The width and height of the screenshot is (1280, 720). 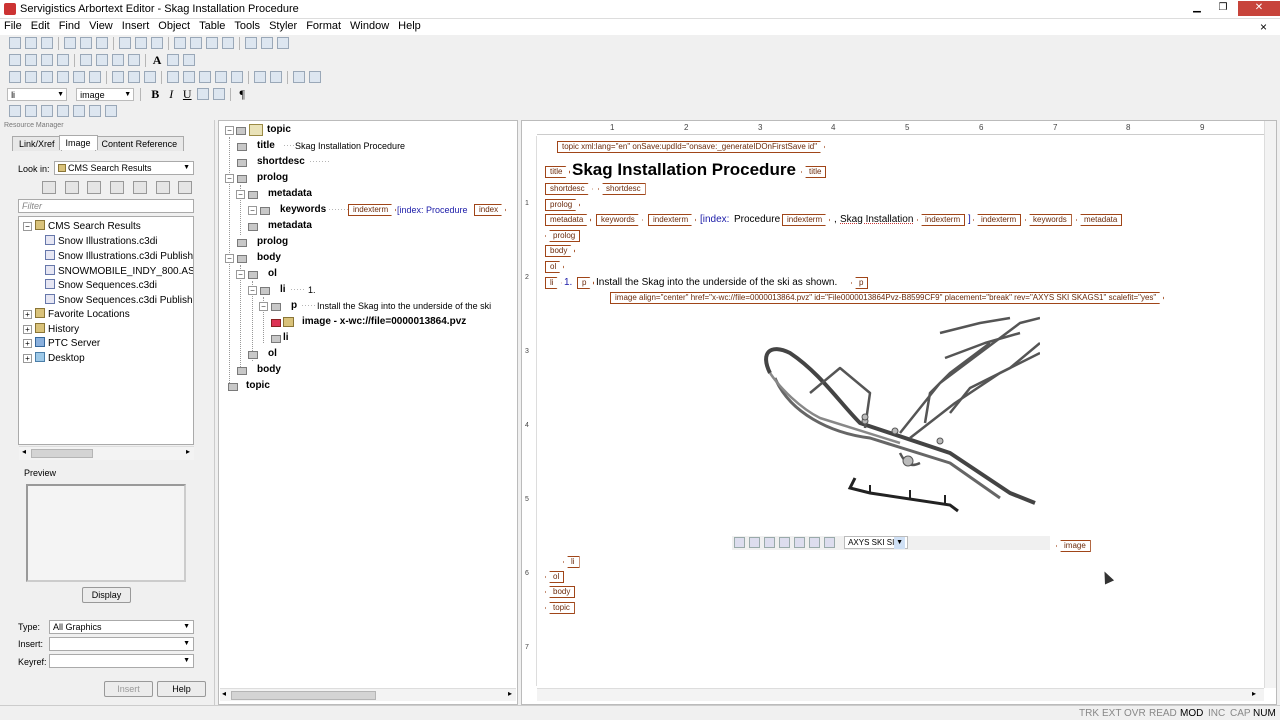 What do you see at coordinates (283, 43) in the screenshot?
I see `insert-object-icon` at bounding box center [283, 43].